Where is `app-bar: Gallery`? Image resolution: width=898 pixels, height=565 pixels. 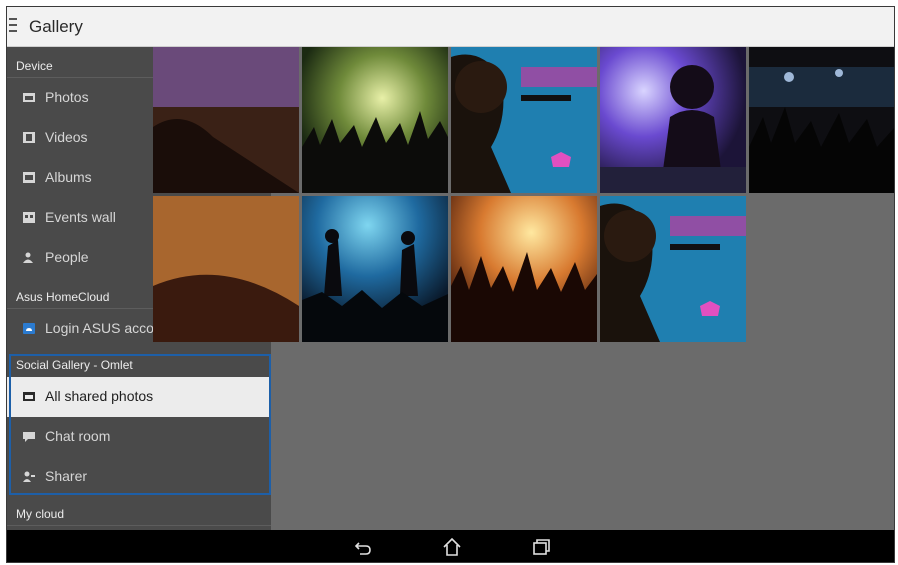 app-bar: Gallery is located at coordinates (450, 27).